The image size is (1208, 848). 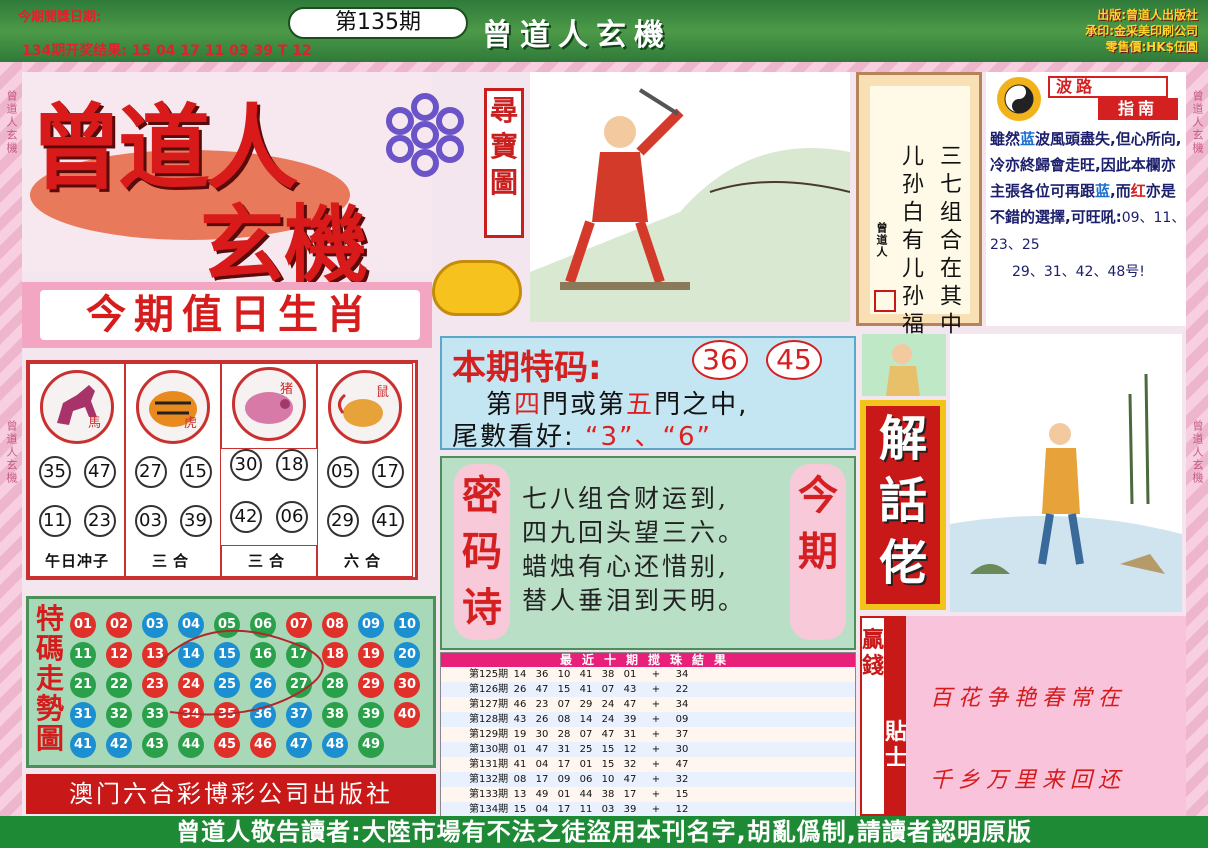 What do you see at coordinates (155, 745) in the screenshot?
I see `trend-ball: 43` at bounding box center [155, 745].